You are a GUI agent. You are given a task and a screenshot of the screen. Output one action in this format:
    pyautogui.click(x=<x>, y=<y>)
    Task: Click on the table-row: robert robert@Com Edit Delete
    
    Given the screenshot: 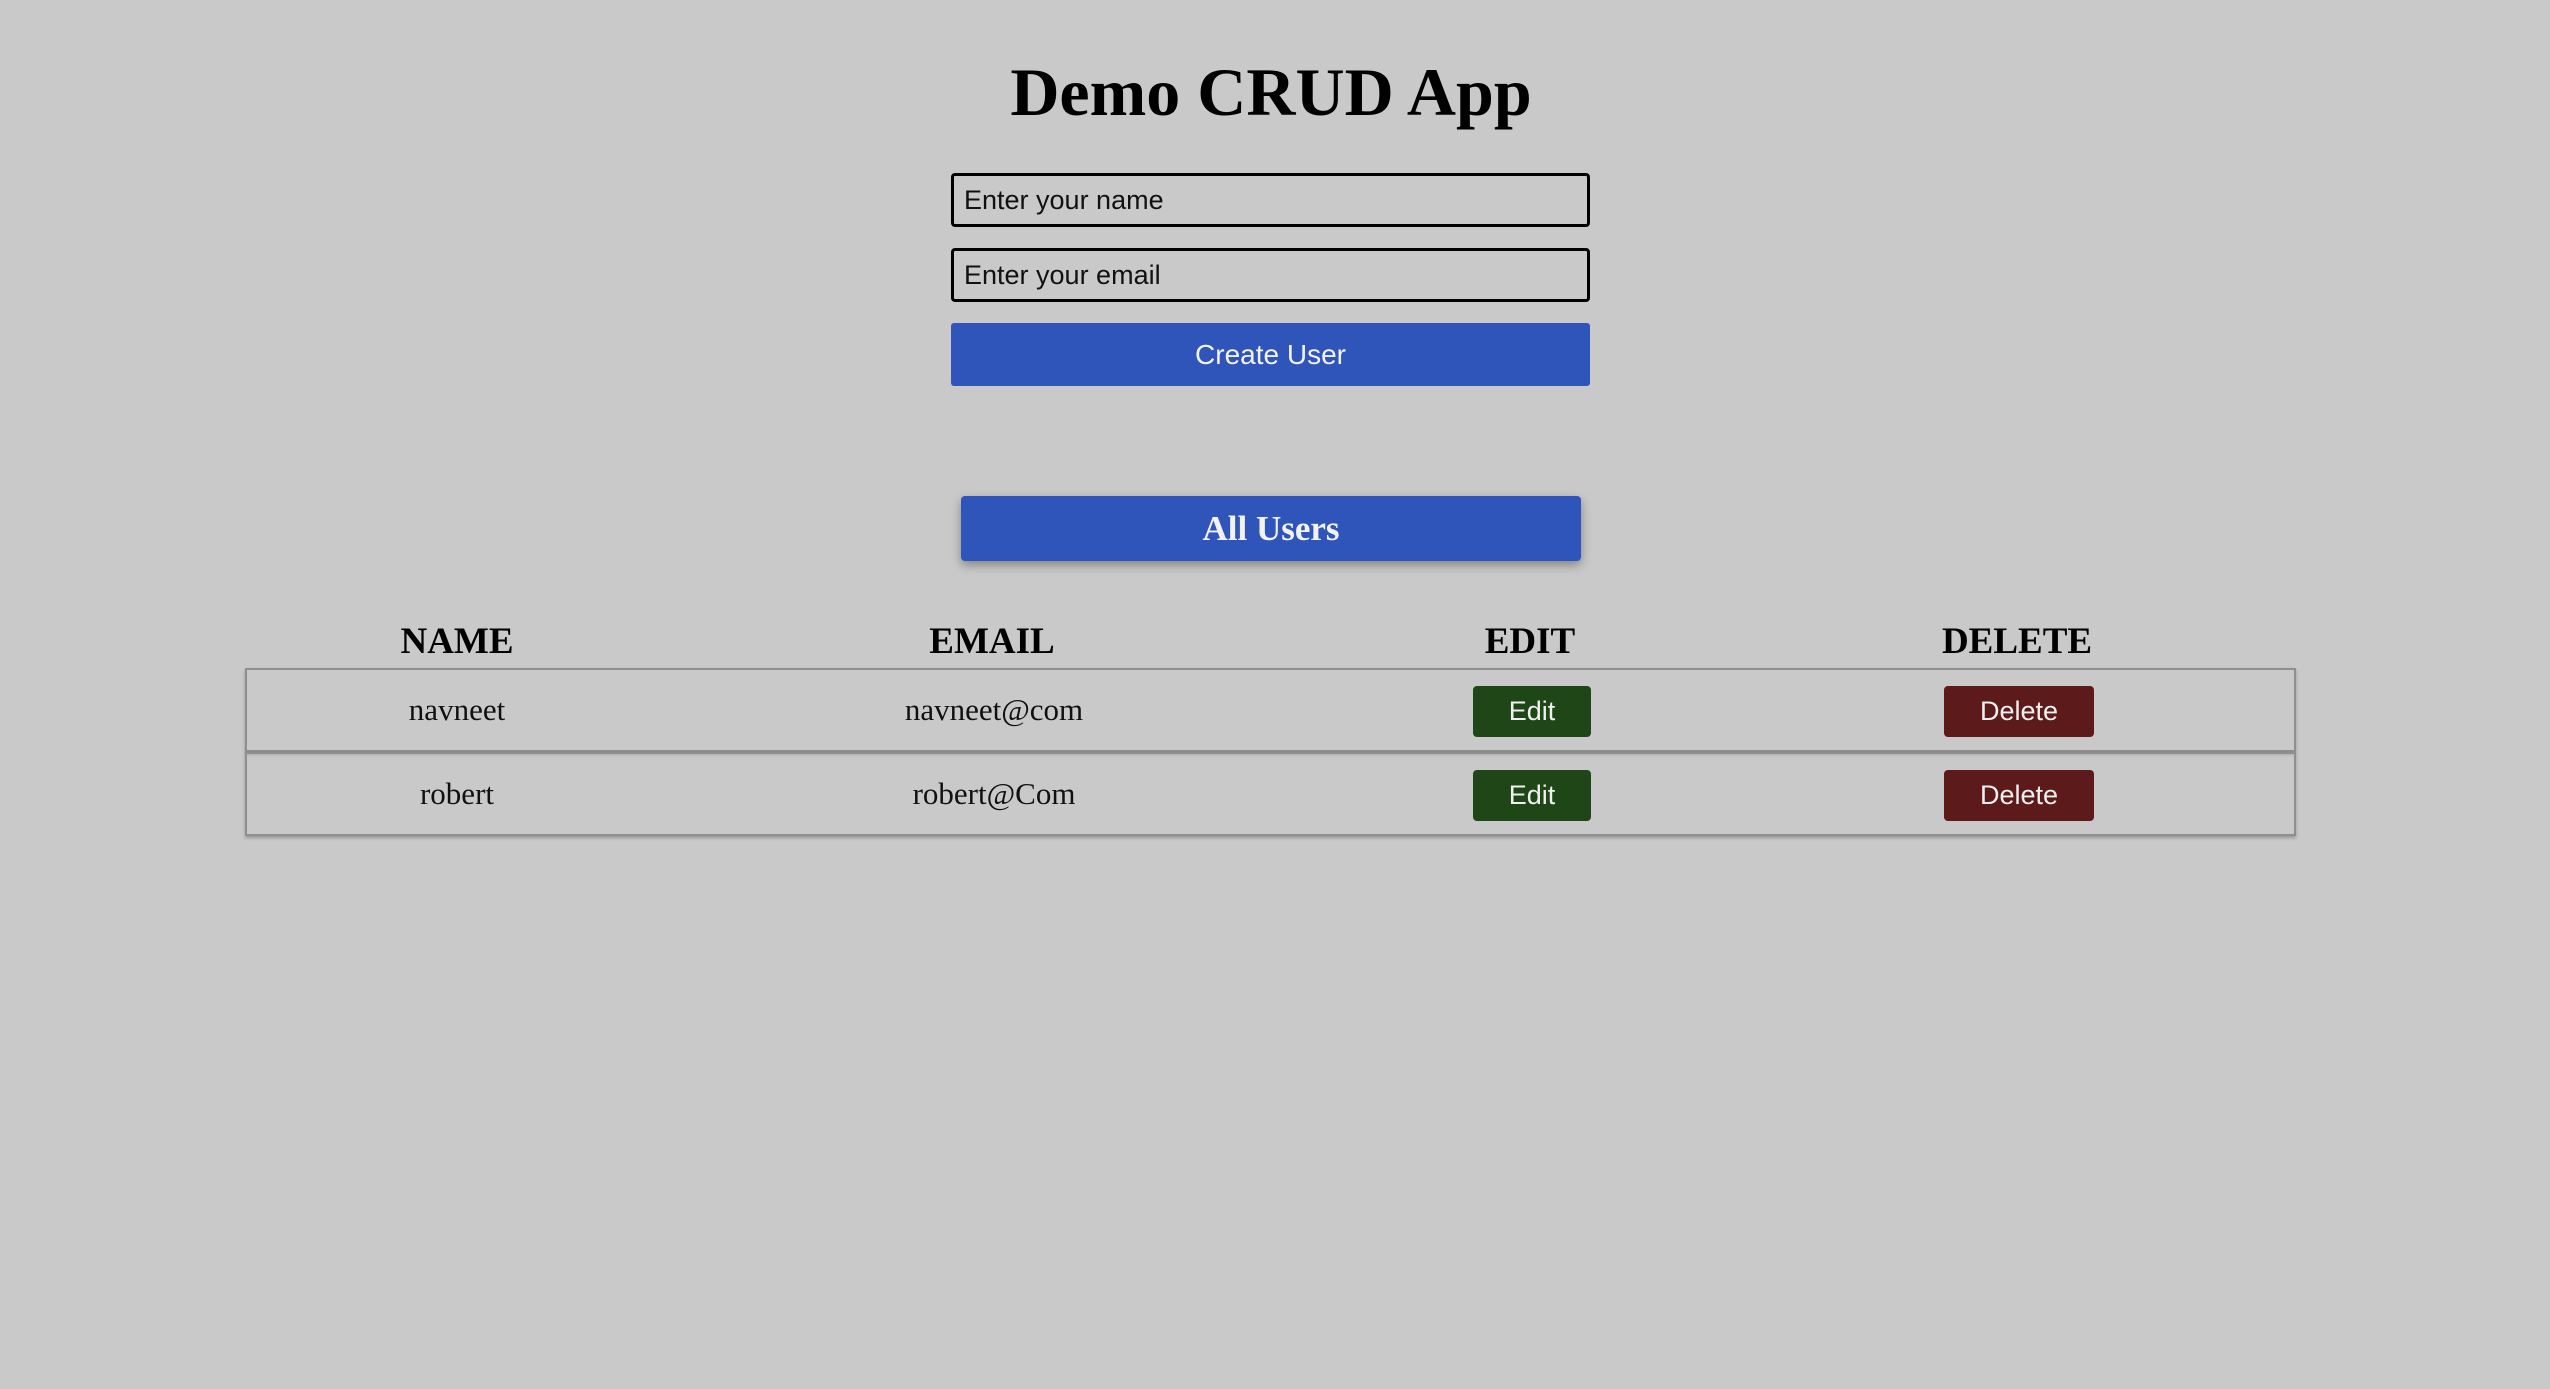 What is the action you would take?
    pyautogui.click(x=1270, y=794)
    